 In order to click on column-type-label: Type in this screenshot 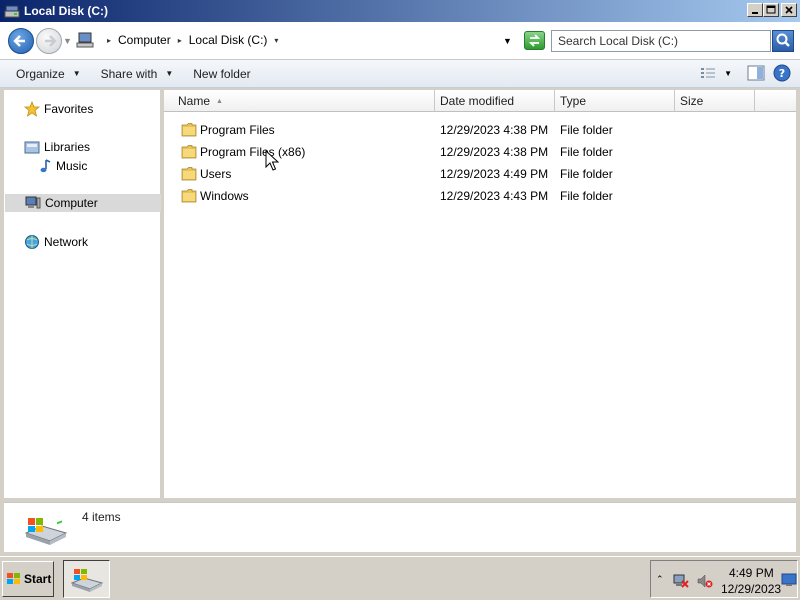, I will do `click(573, 101)`.